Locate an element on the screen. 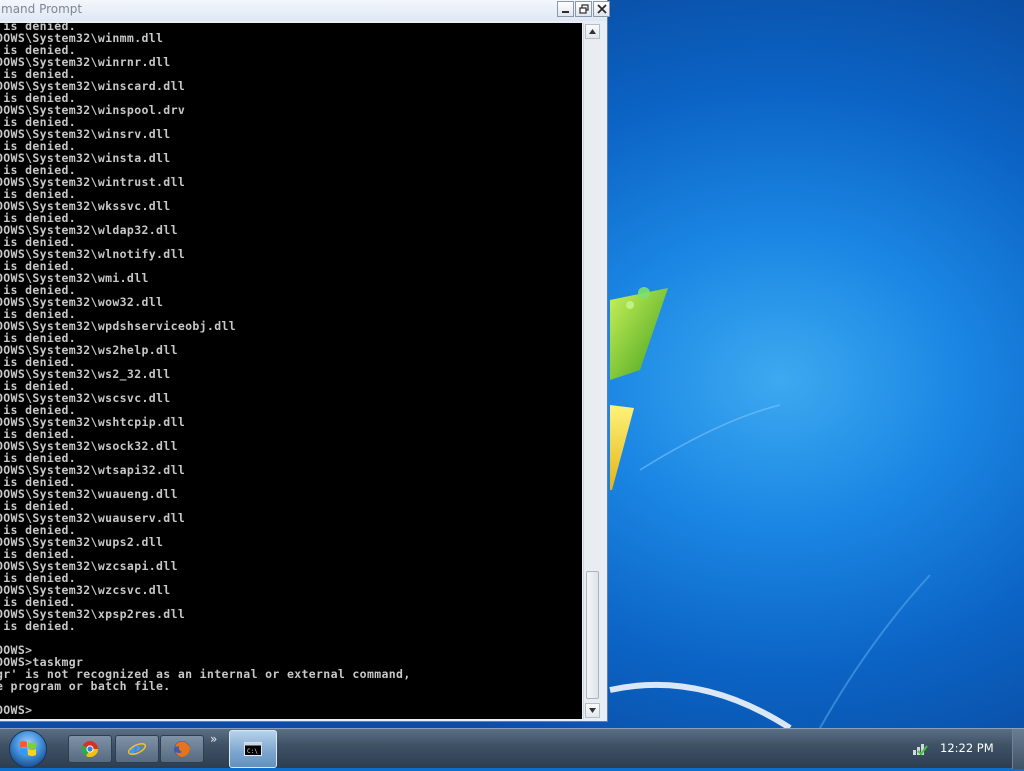 The height and width of the screenshot is (771, 1024). svg-text: C:\ is located at coordinates (252, 751).